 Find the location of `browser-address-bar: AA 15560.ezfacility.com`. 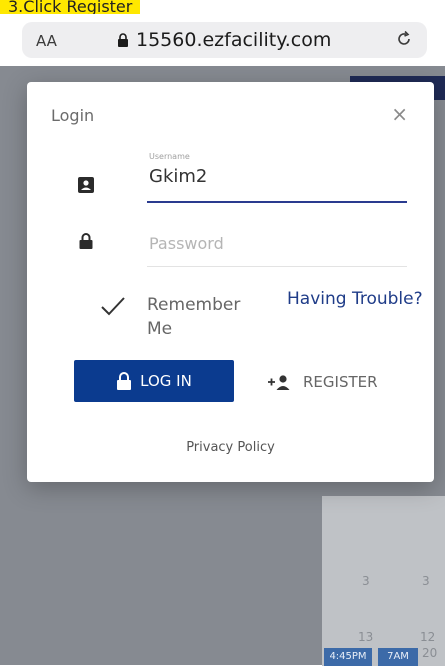

browser-address-bar: AA 15560.ezfacility.com is located at coordinates (222, 40).